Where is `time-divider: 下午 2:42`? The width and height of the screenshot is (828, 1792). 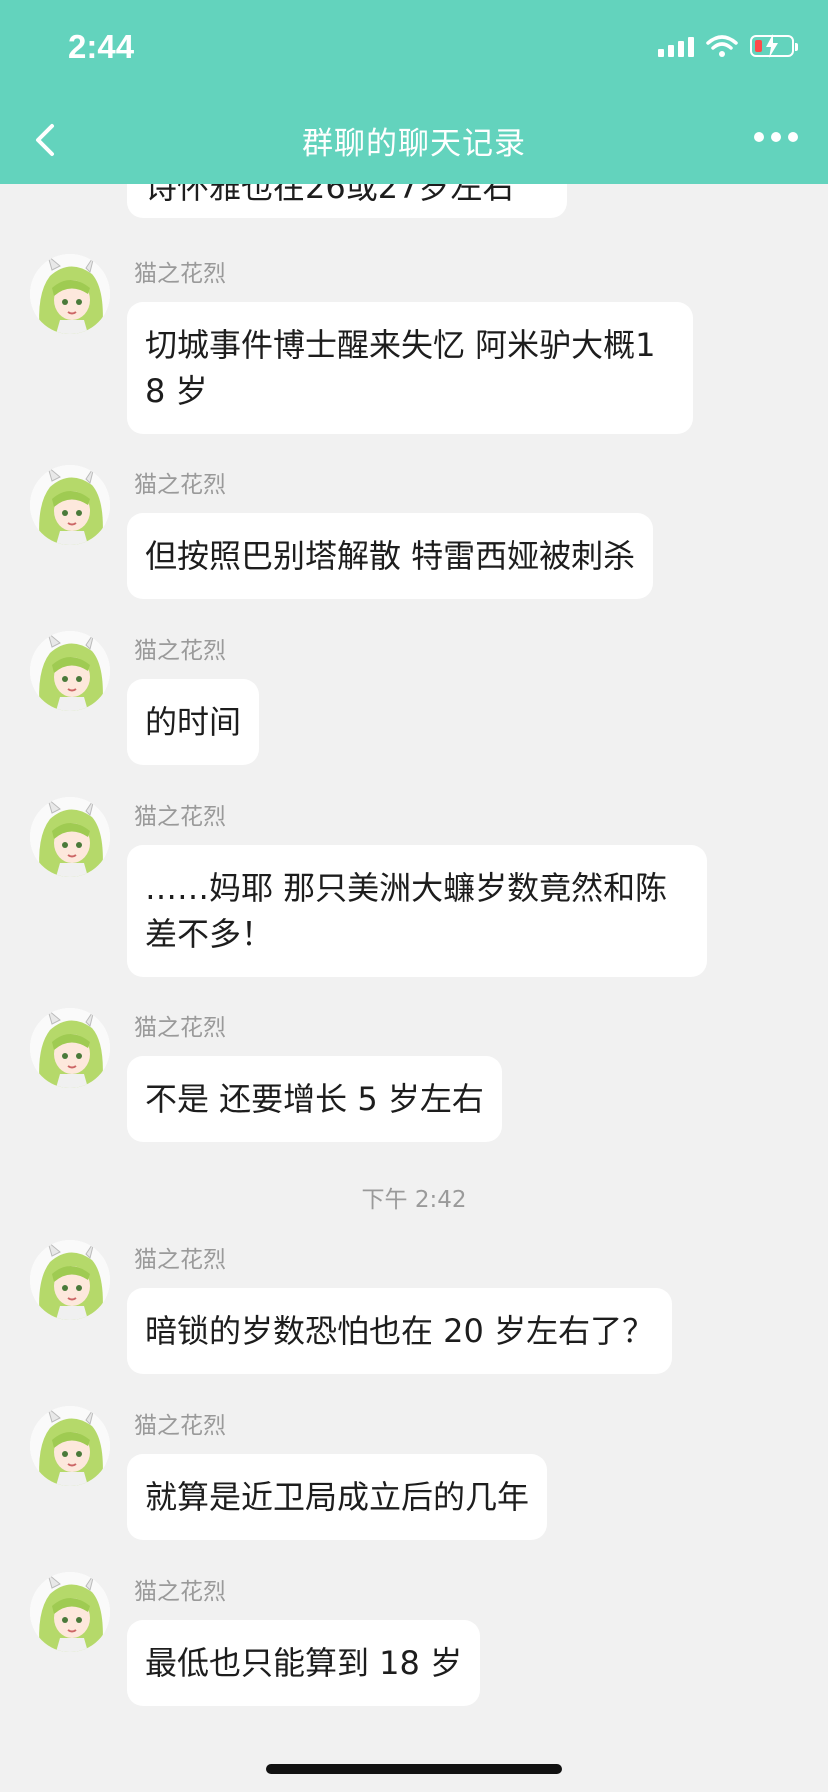
time-divider: 下午 2:42 is located at coordinates (414, 1200).